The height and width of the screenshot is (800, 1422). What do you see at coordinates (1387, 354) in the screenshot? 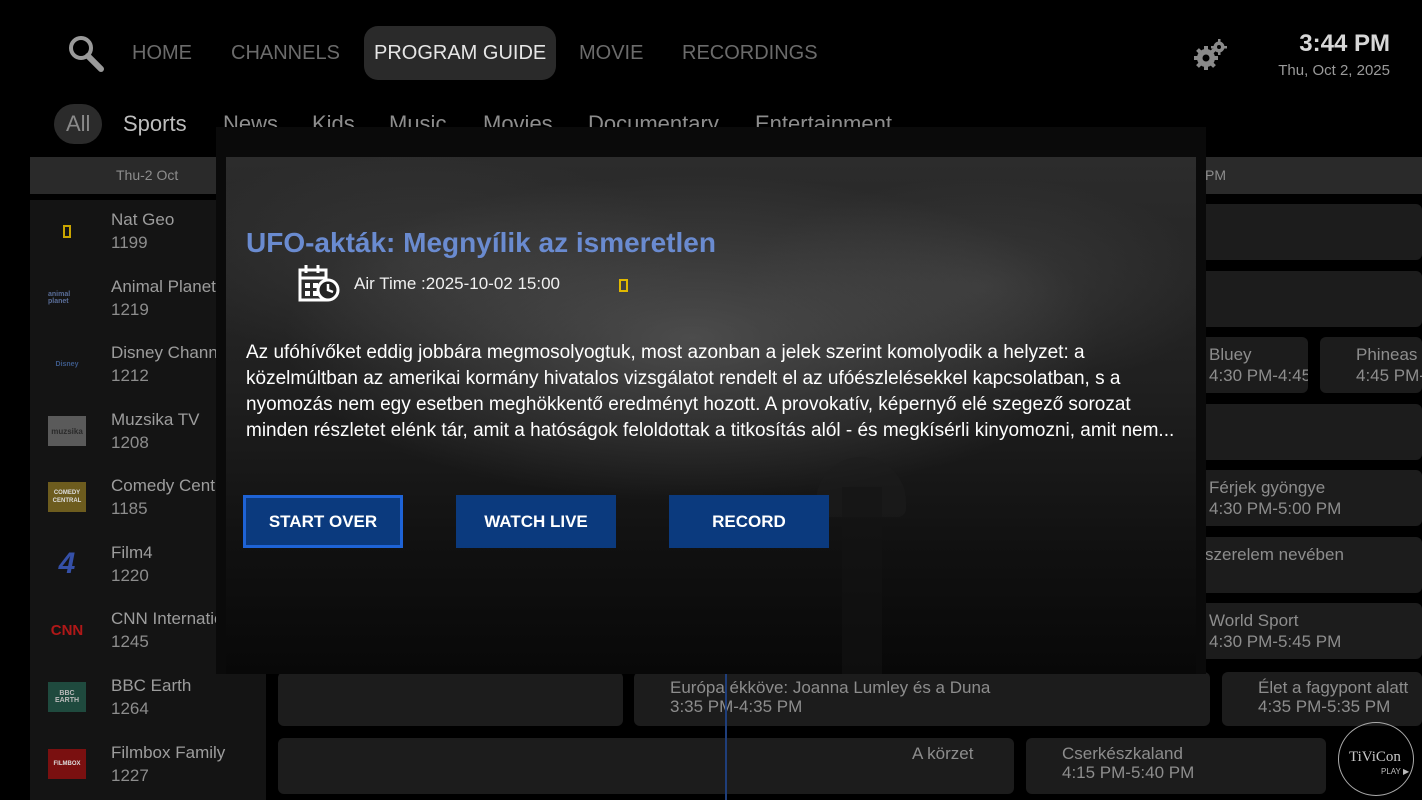
I see `program-title: Phineas` at bounding box center [1387, 354].